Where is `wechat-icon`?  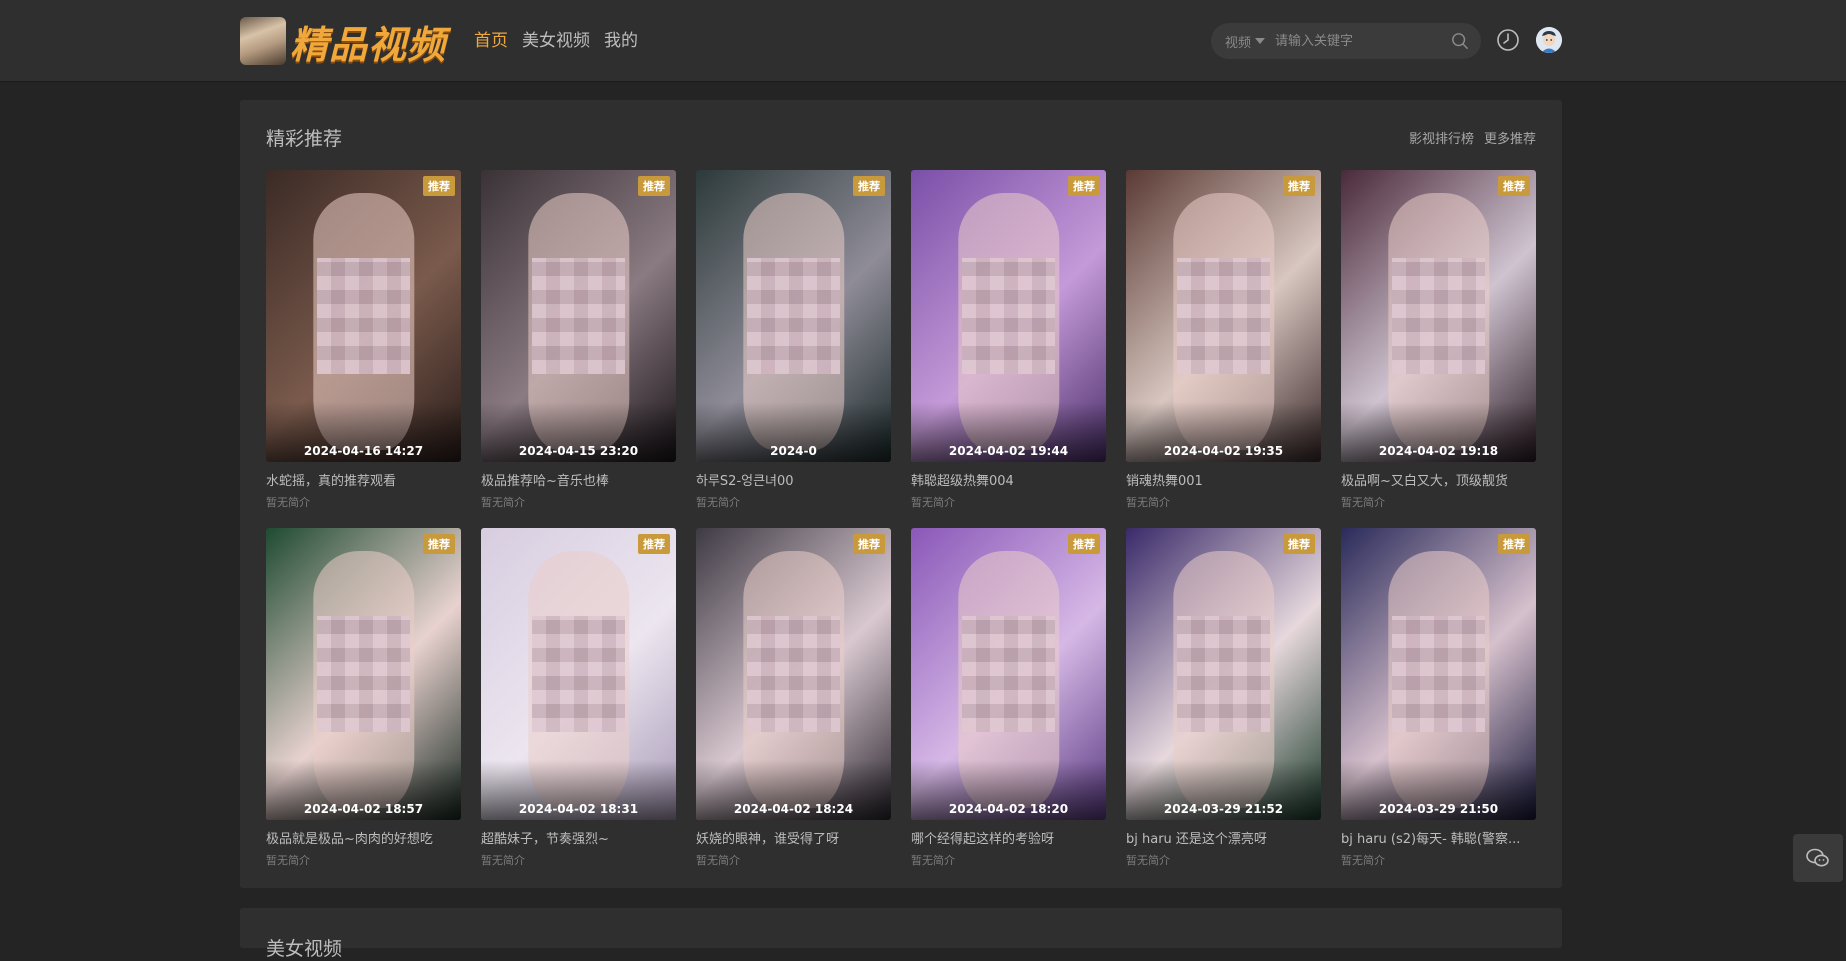 wechat-icon is located at coordinates (1817, 857).